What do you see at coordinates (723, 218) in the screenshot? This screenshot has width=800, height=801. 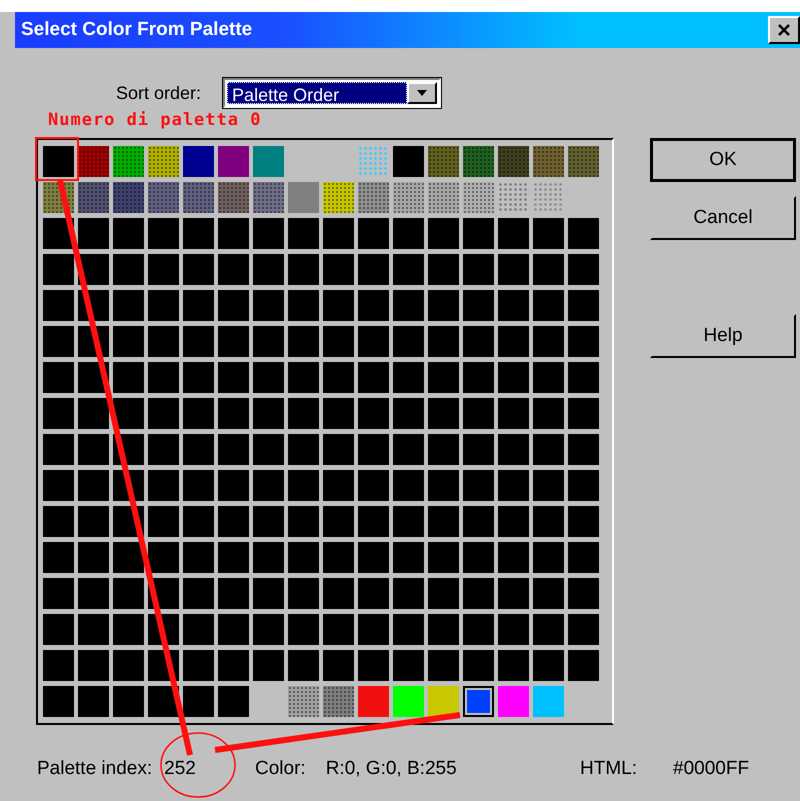 I see `dialog-button: Cancel` at bounding box center [723, 218].